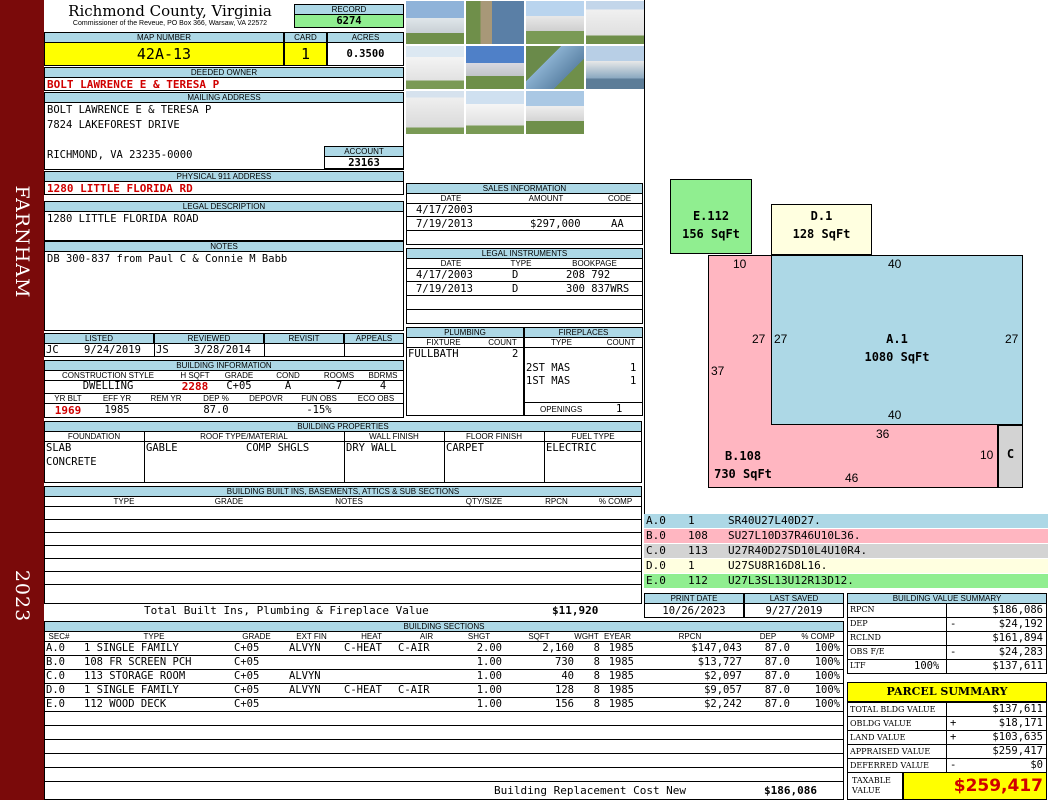 The height and width of the screenshot is (800, 1050). I want to click on section-col-header: GRADE, so click(256, 636).